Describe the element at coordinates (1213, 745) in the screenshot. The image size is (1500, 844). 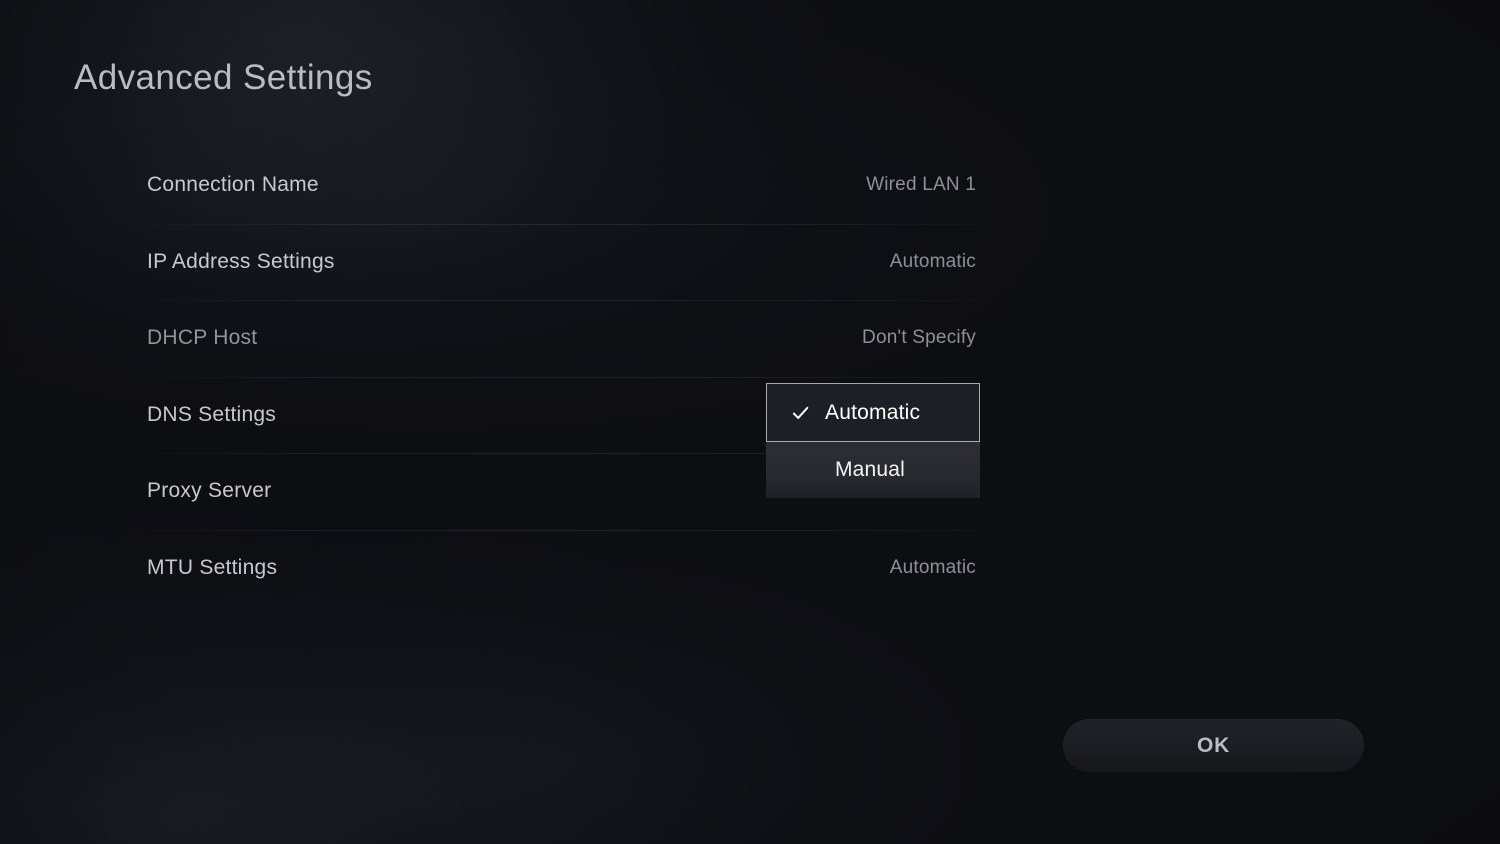
I see `ok-button: OK` at that location.